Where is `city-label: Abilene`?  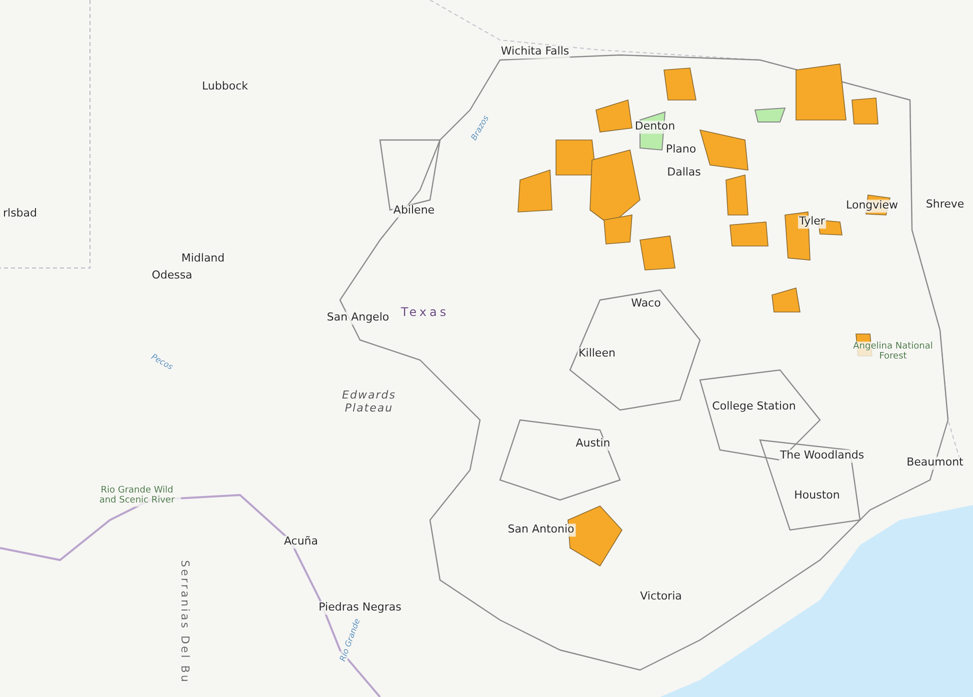
city-label: Abilene is located at coordinates (414, 211).